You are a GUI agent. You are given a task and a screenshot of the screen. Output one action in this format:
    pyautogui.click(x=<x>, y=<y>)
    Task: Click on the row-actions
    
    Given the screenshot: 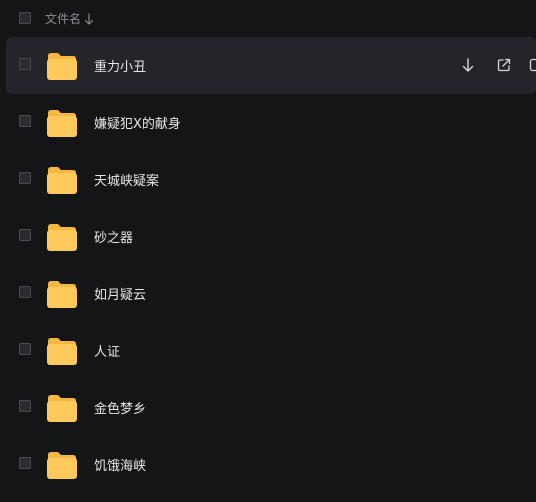 What is the action you would take?
    pyautogui.click(x=491, y=65)
    